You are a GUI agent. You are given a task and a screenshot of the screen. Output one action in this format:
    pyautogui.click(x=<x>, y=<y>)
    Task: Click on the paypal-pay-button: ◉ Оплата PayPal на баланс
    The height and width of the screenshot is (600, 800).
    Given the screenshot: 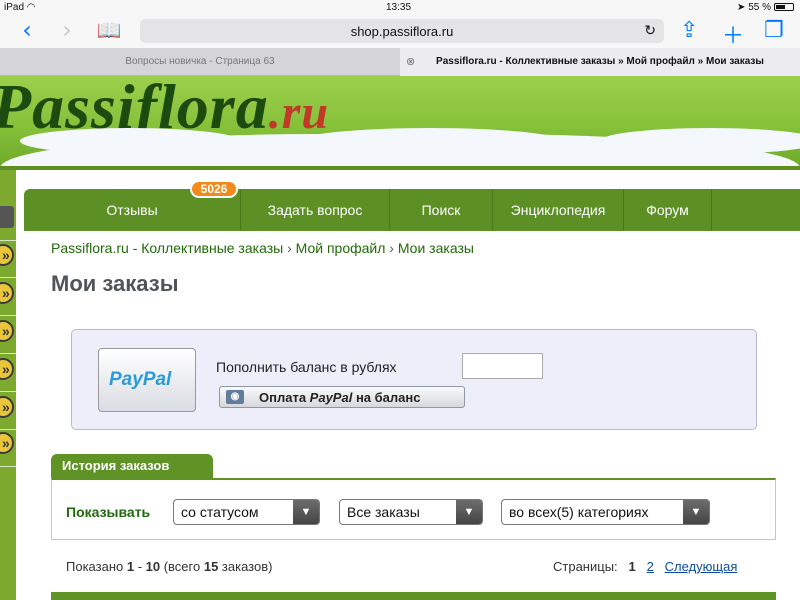 What is the action you would take?
    pyautogui.click(x=342, y=397)
    